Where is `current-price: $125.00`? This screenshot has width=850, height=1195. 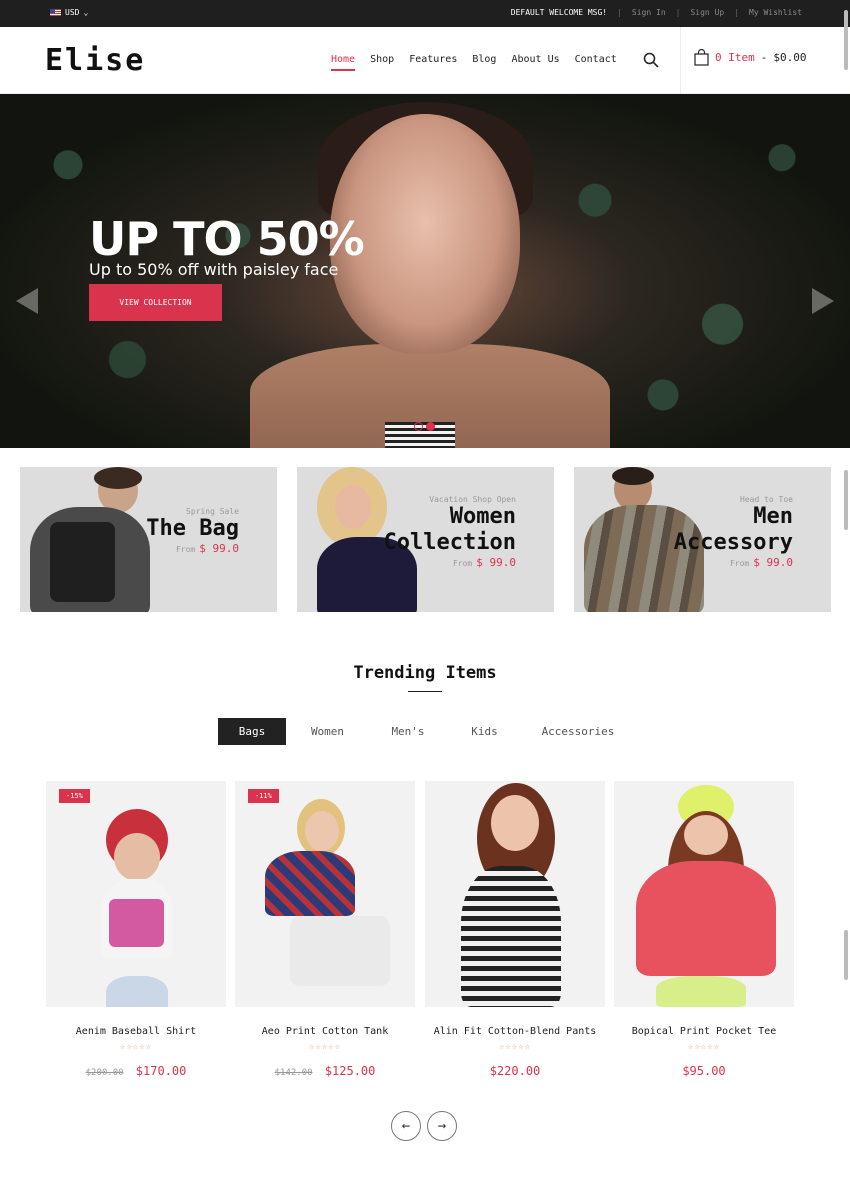 current-price: $125.00 is located at coordinates (350, 1071).